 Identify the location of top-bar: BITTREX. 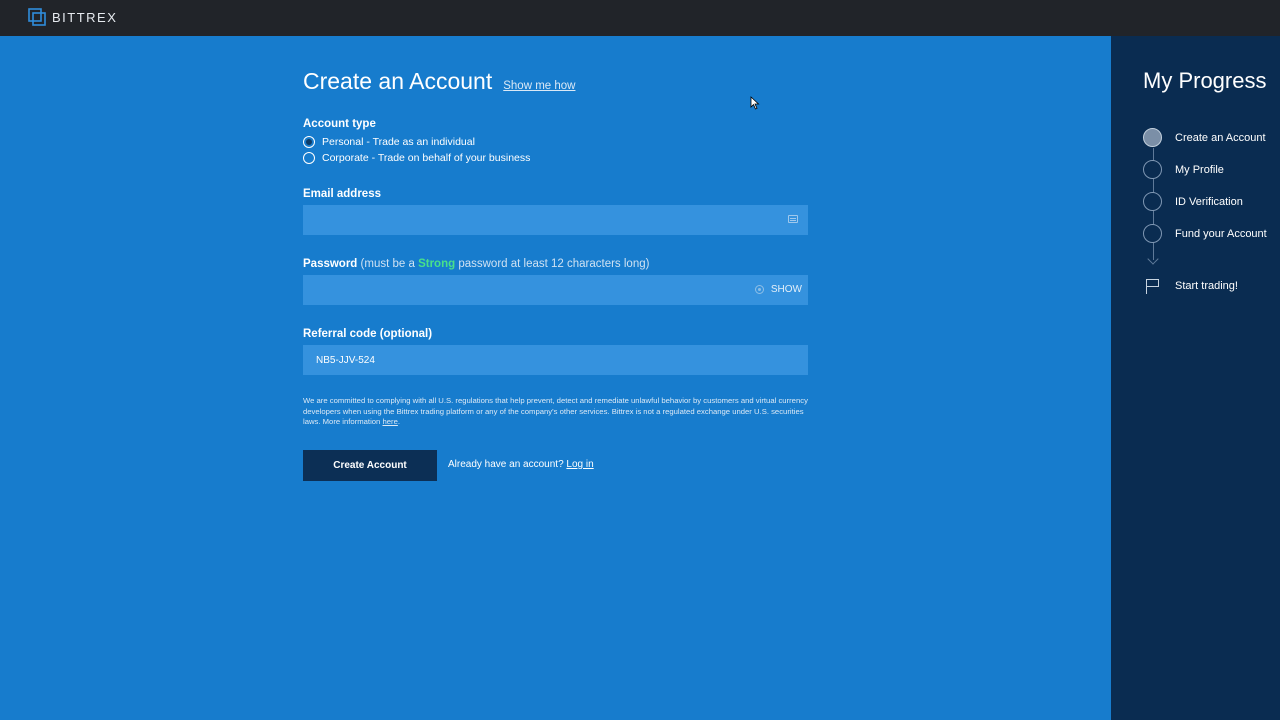
(640, 18).